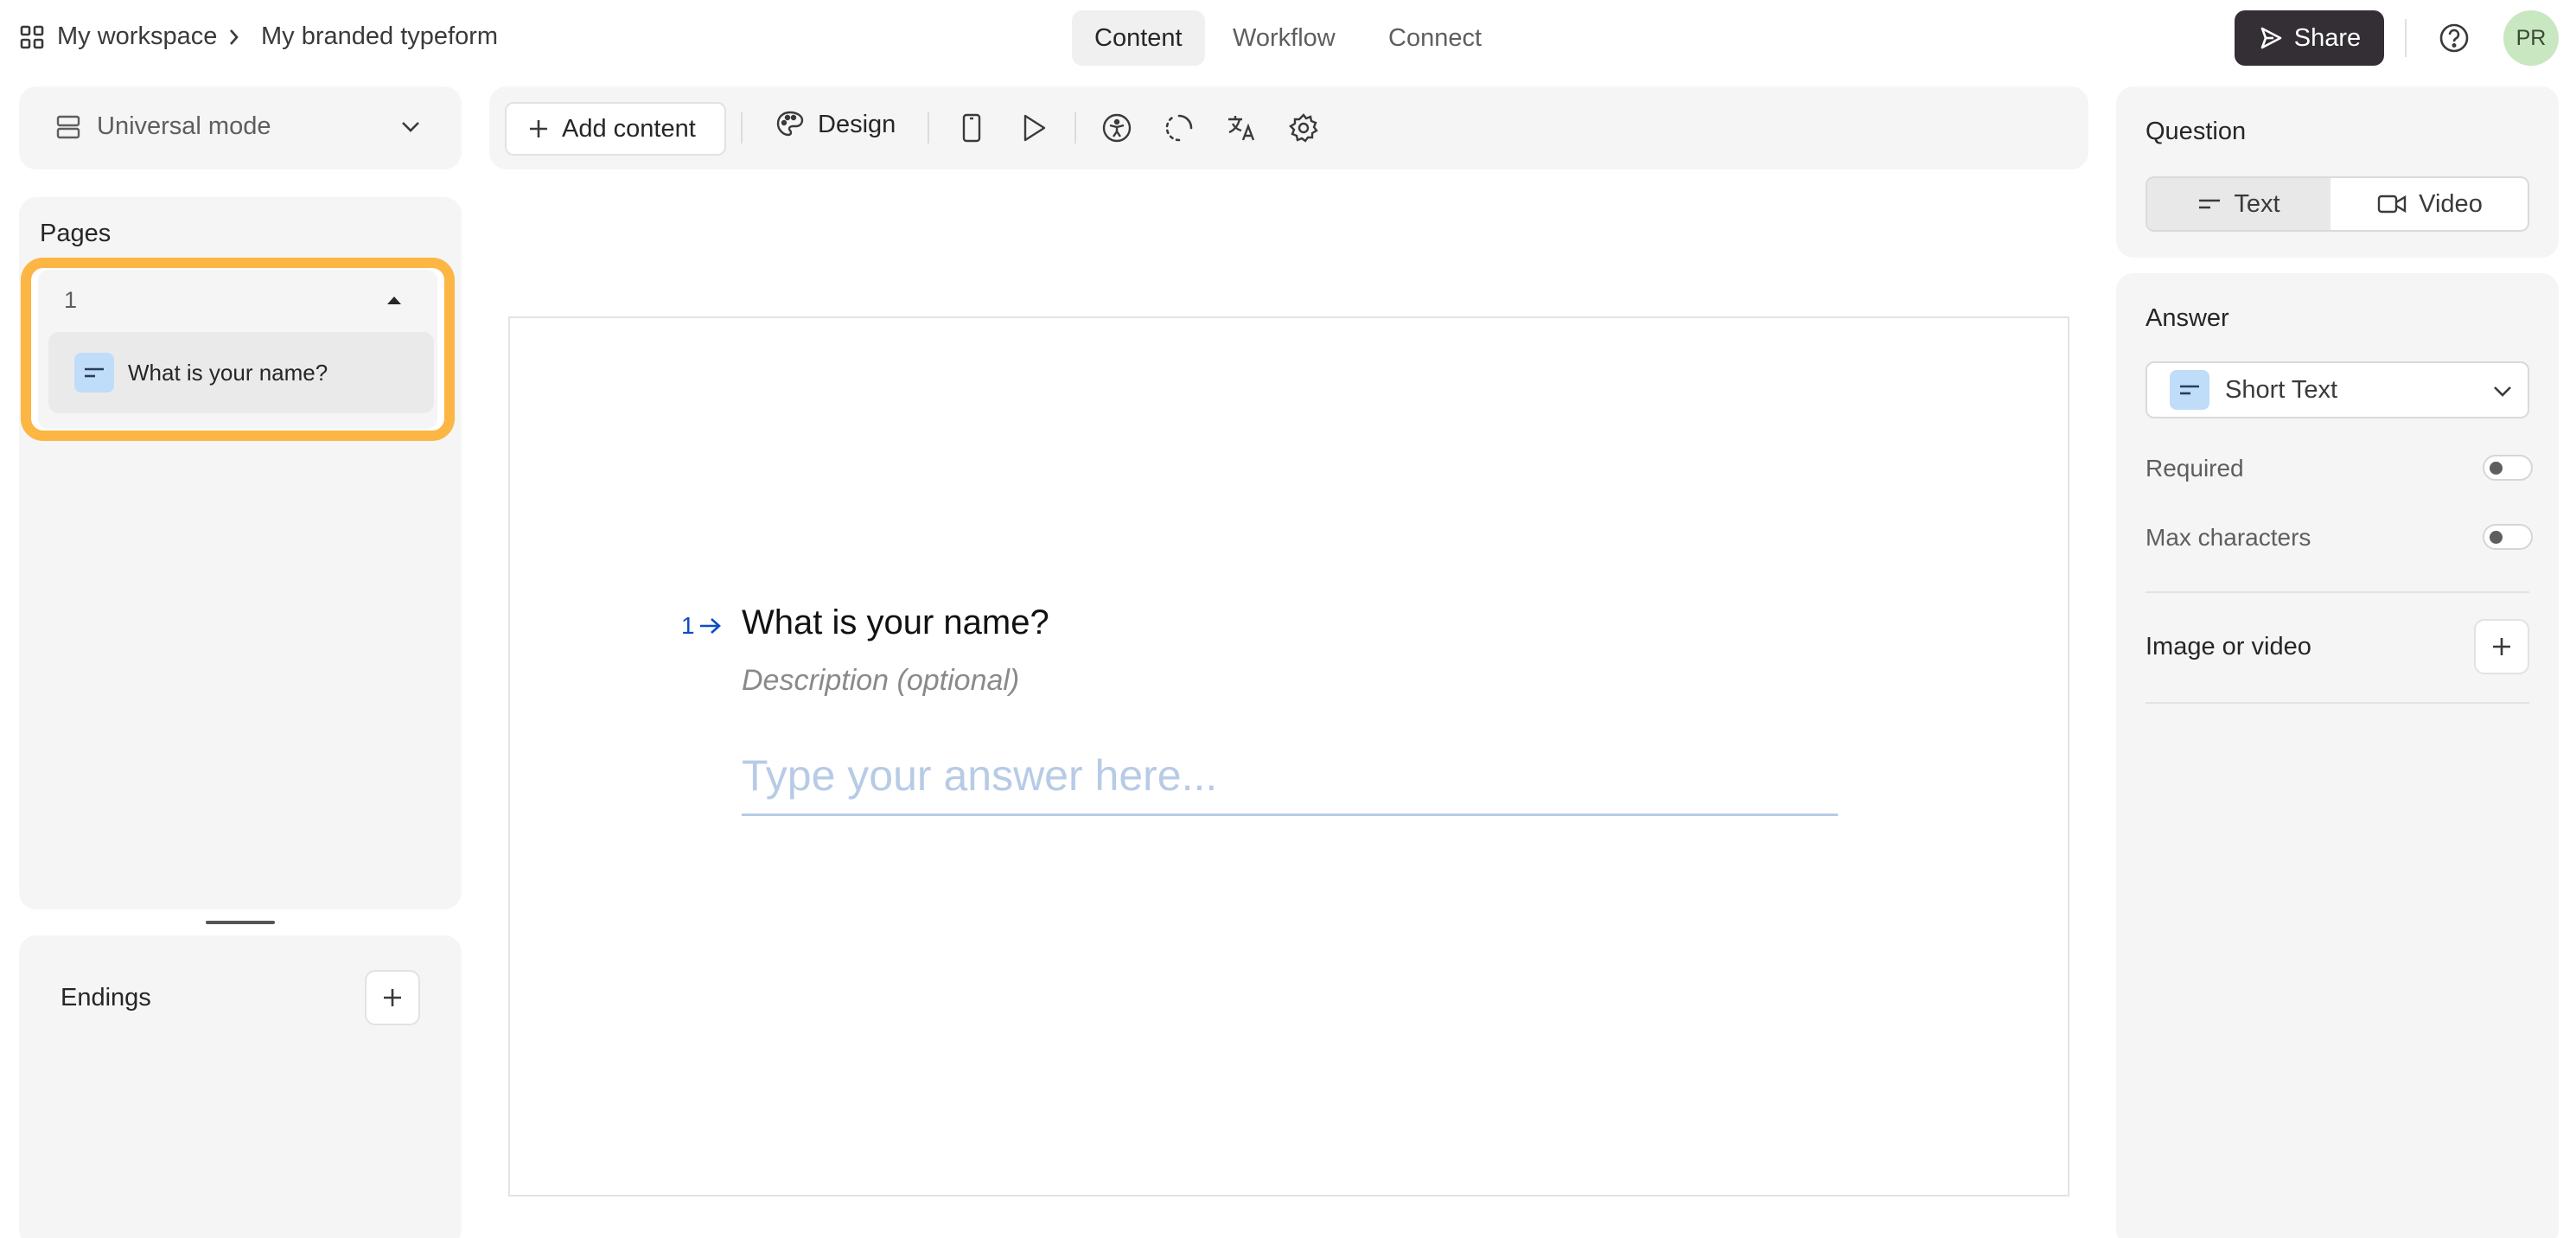 This screenshot has height=1238, width=2576. I want to click on share-label: Share, so click(2327, 37).